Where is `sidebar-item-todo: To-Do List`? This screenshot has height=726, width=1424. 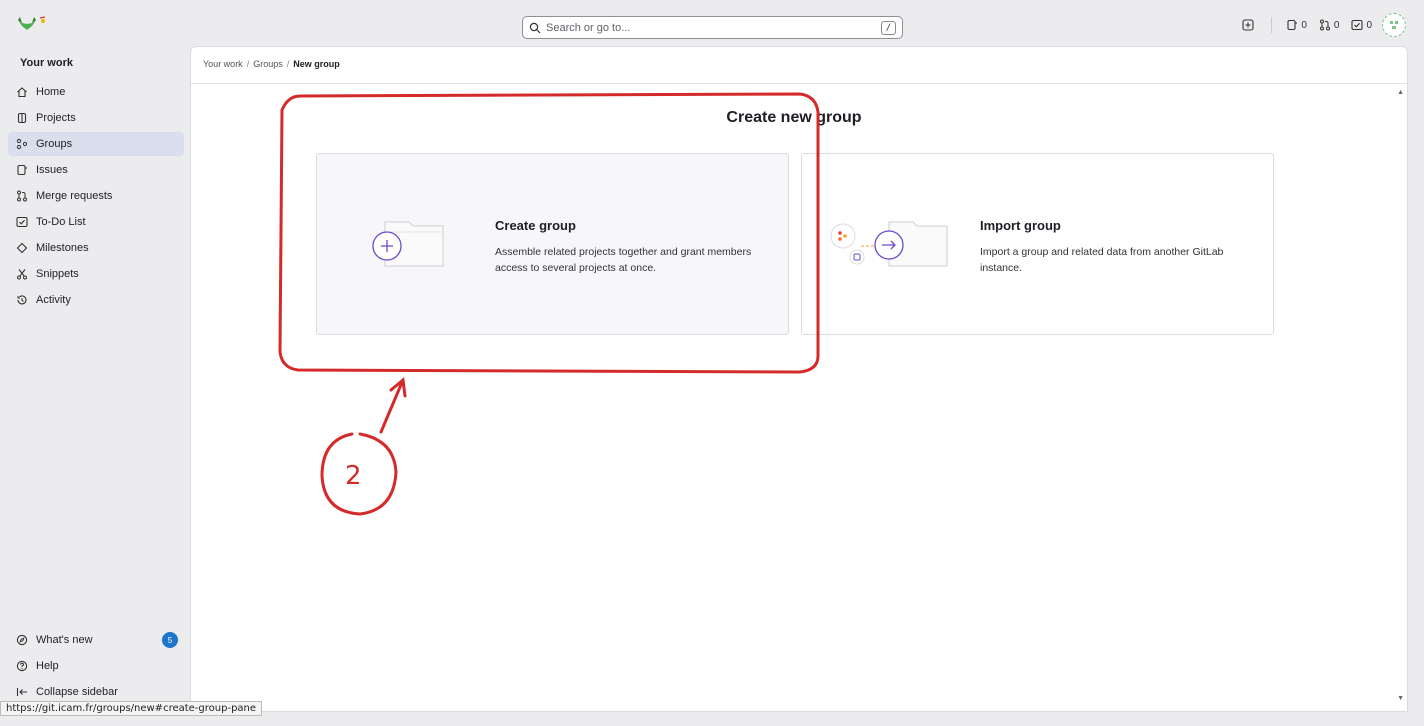
sidebar-item-todo: To-Do List is located at coordinates (96, 222).